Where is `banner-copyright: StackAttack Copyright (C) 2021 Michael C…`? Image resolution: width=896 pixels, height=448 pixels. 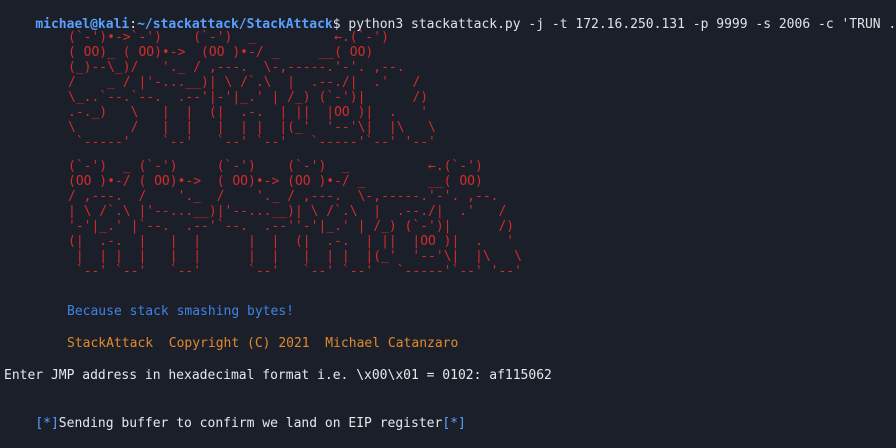 banner-copyright: StackAttack Copyright (C) 2021 Michael C… is located at coordinates (263, 343).